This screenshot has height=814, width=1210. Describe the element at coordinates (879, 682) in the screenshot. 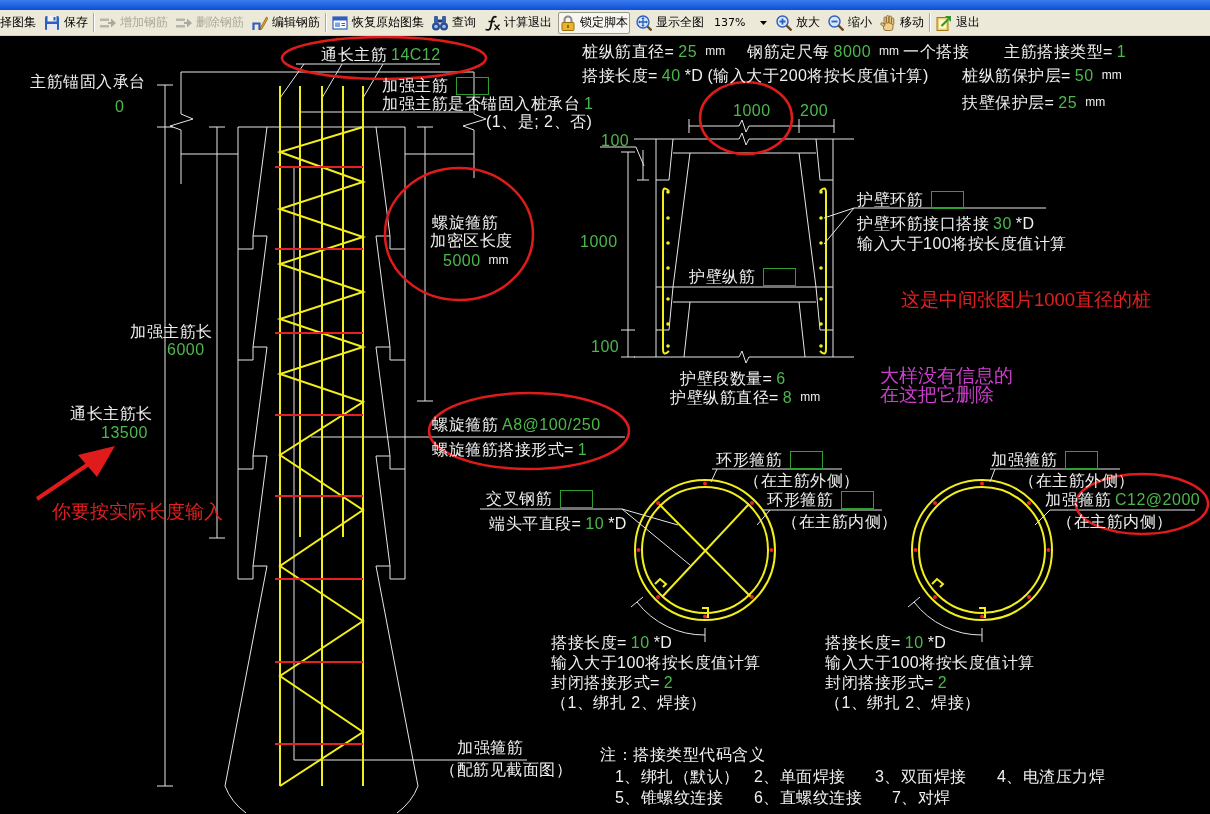

I see `parameter-label: 封闭搭接形式=` at that location.